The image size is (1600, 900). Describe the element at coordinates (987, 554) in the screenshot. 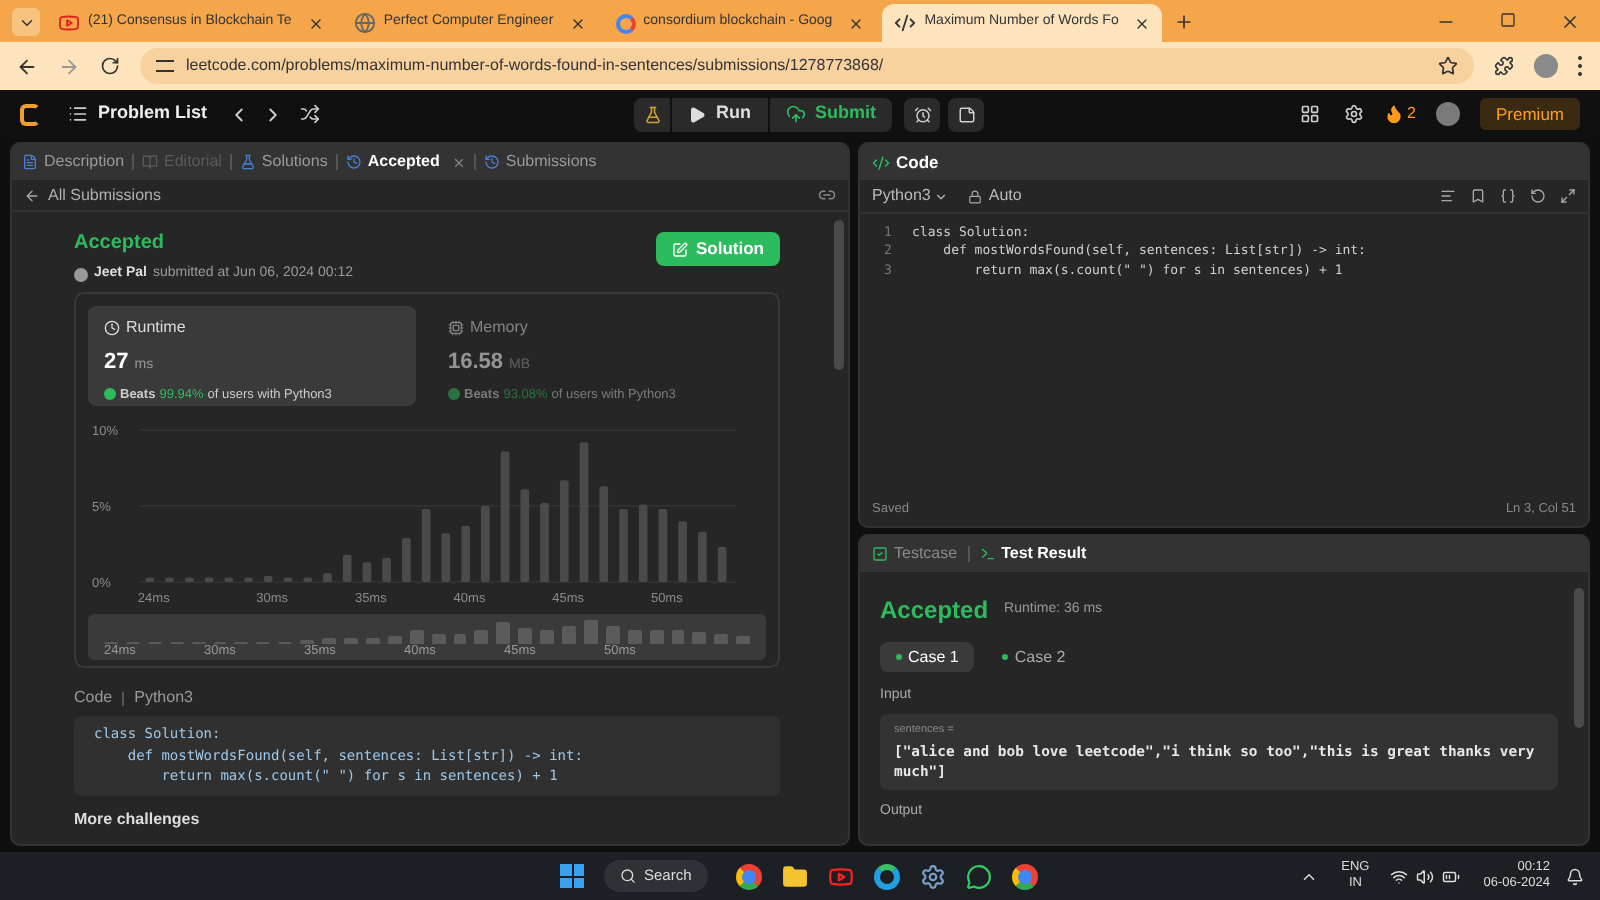

I see `terminal-icon` at that location.